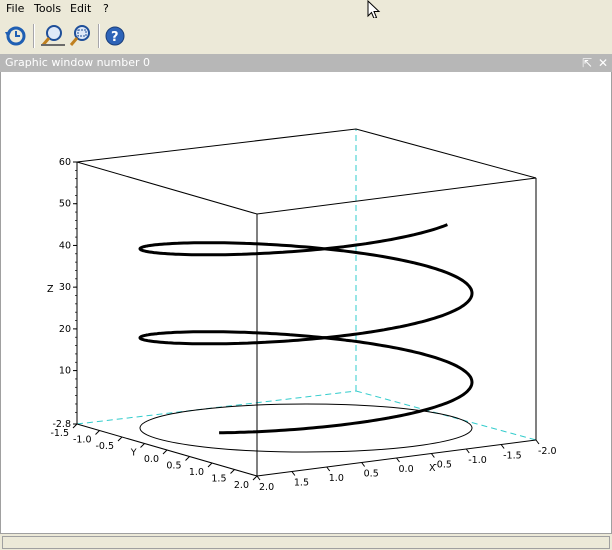 Image resolution: width=612 pixels, height=550 pixels. I want to click on unzoom-icon, so click(79, 35).